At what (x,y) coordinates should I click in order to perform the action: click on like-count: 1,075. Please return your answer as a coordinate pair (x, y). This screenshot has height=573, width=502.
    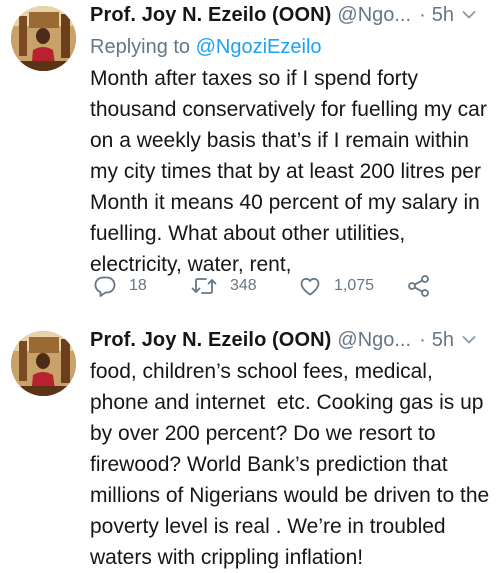
    Looking at the image, I should click on (354, 285).